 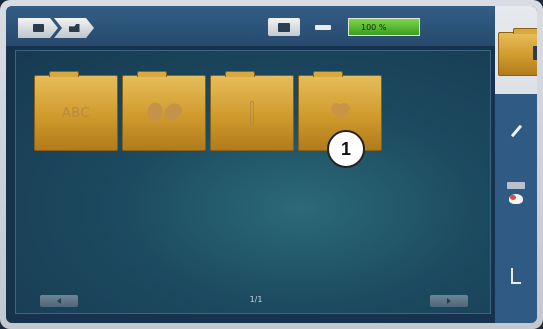 I want to click on folder-icon, so click(x=535, y=52).